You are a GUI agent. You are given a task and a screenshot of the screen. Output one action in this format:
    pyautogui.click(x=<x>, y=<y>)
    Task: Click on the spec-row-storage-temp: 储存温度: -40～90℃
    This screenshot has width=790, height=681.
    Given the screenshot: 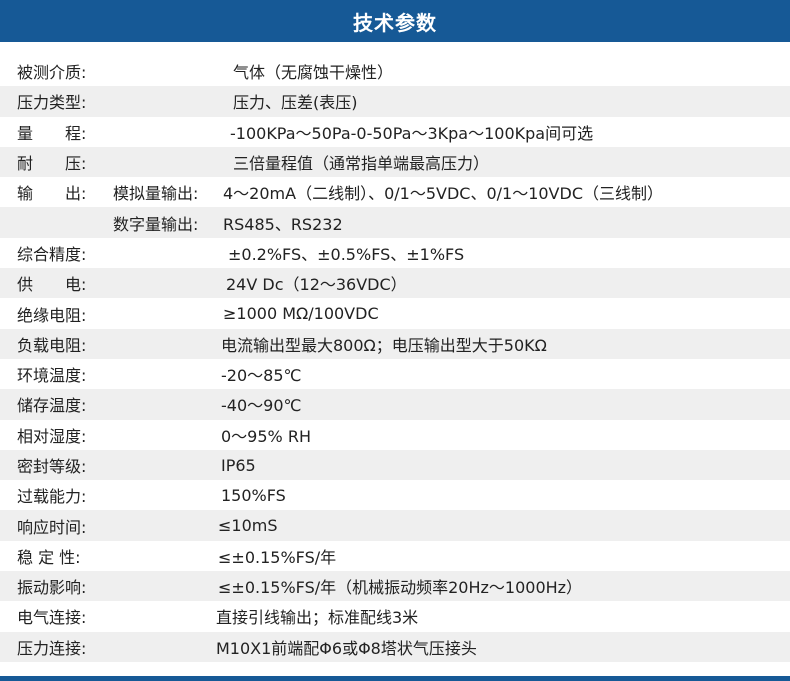 What is the action you would take?
    pyautogui.click(x=395, y=404)
    